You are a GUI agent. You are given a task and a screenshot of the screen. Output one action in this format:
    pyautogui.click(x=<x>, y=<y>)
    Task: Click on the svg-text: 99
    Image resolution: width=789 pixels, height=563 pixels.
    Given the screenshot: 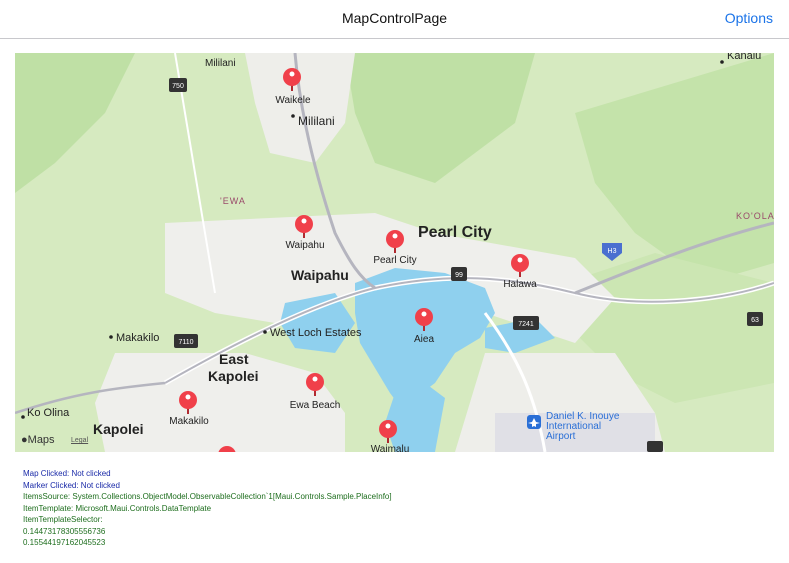 What is the action you would take?
    pyautogui.click(x=459, y=275)
    